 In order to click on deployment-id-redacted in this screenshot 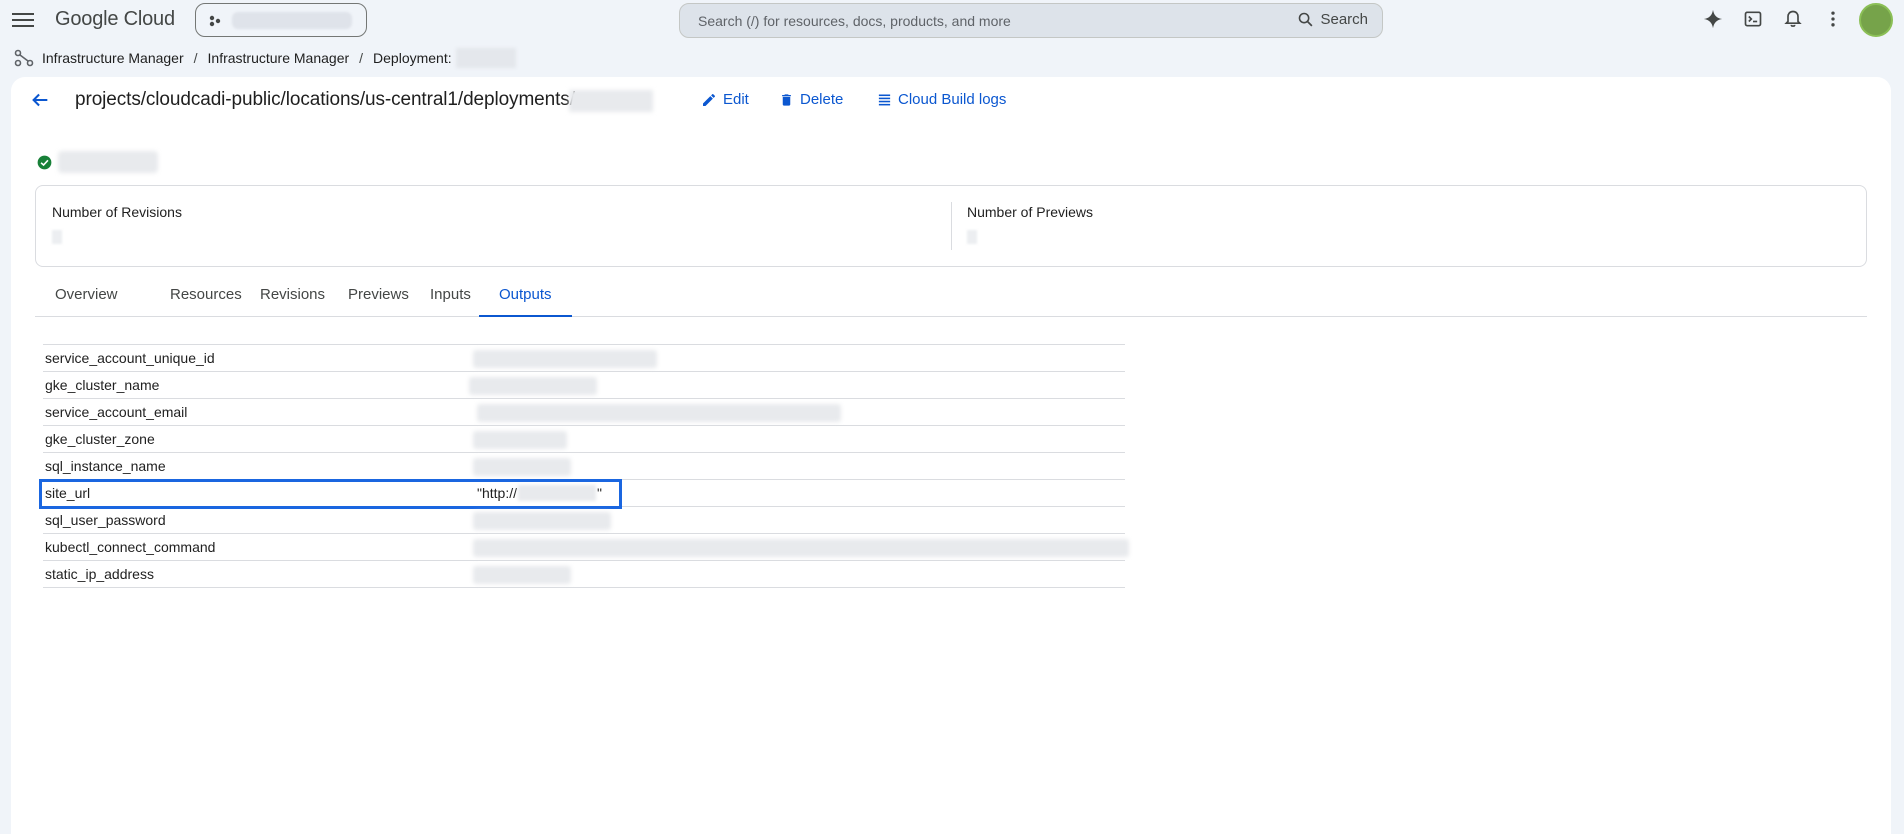, I will do `click(611, 101)`.